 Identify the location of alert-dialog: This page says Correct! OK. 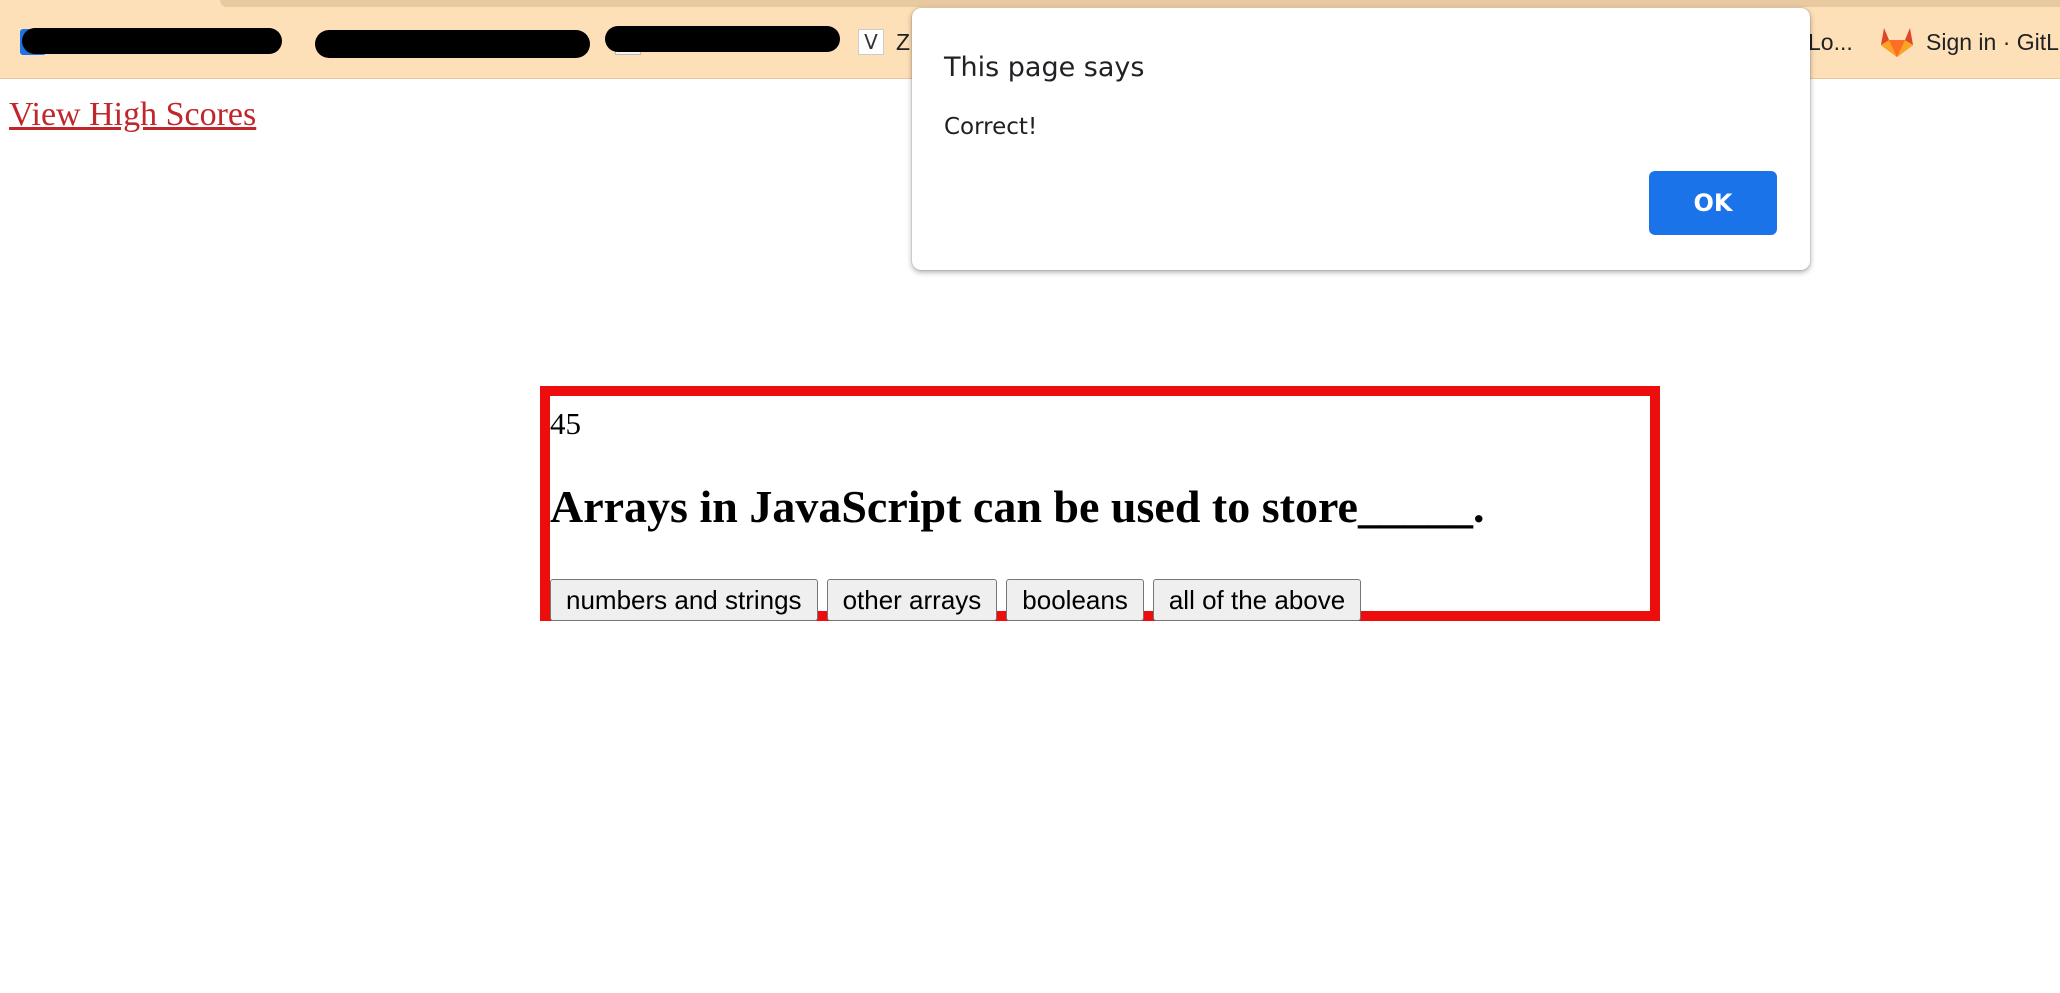
(1361, 139).